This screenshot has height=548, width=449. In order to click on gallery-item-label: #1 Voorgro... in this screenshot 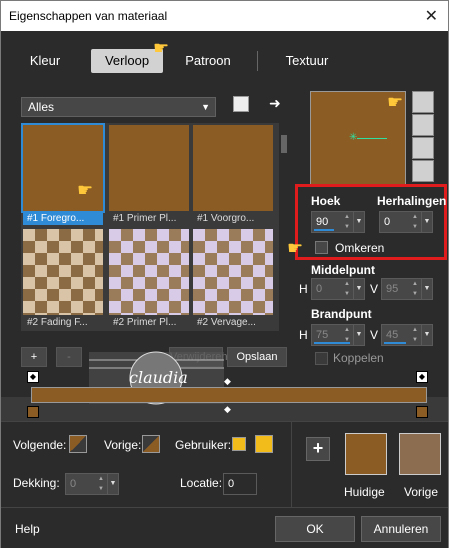, I will do `click(226, 218)`.